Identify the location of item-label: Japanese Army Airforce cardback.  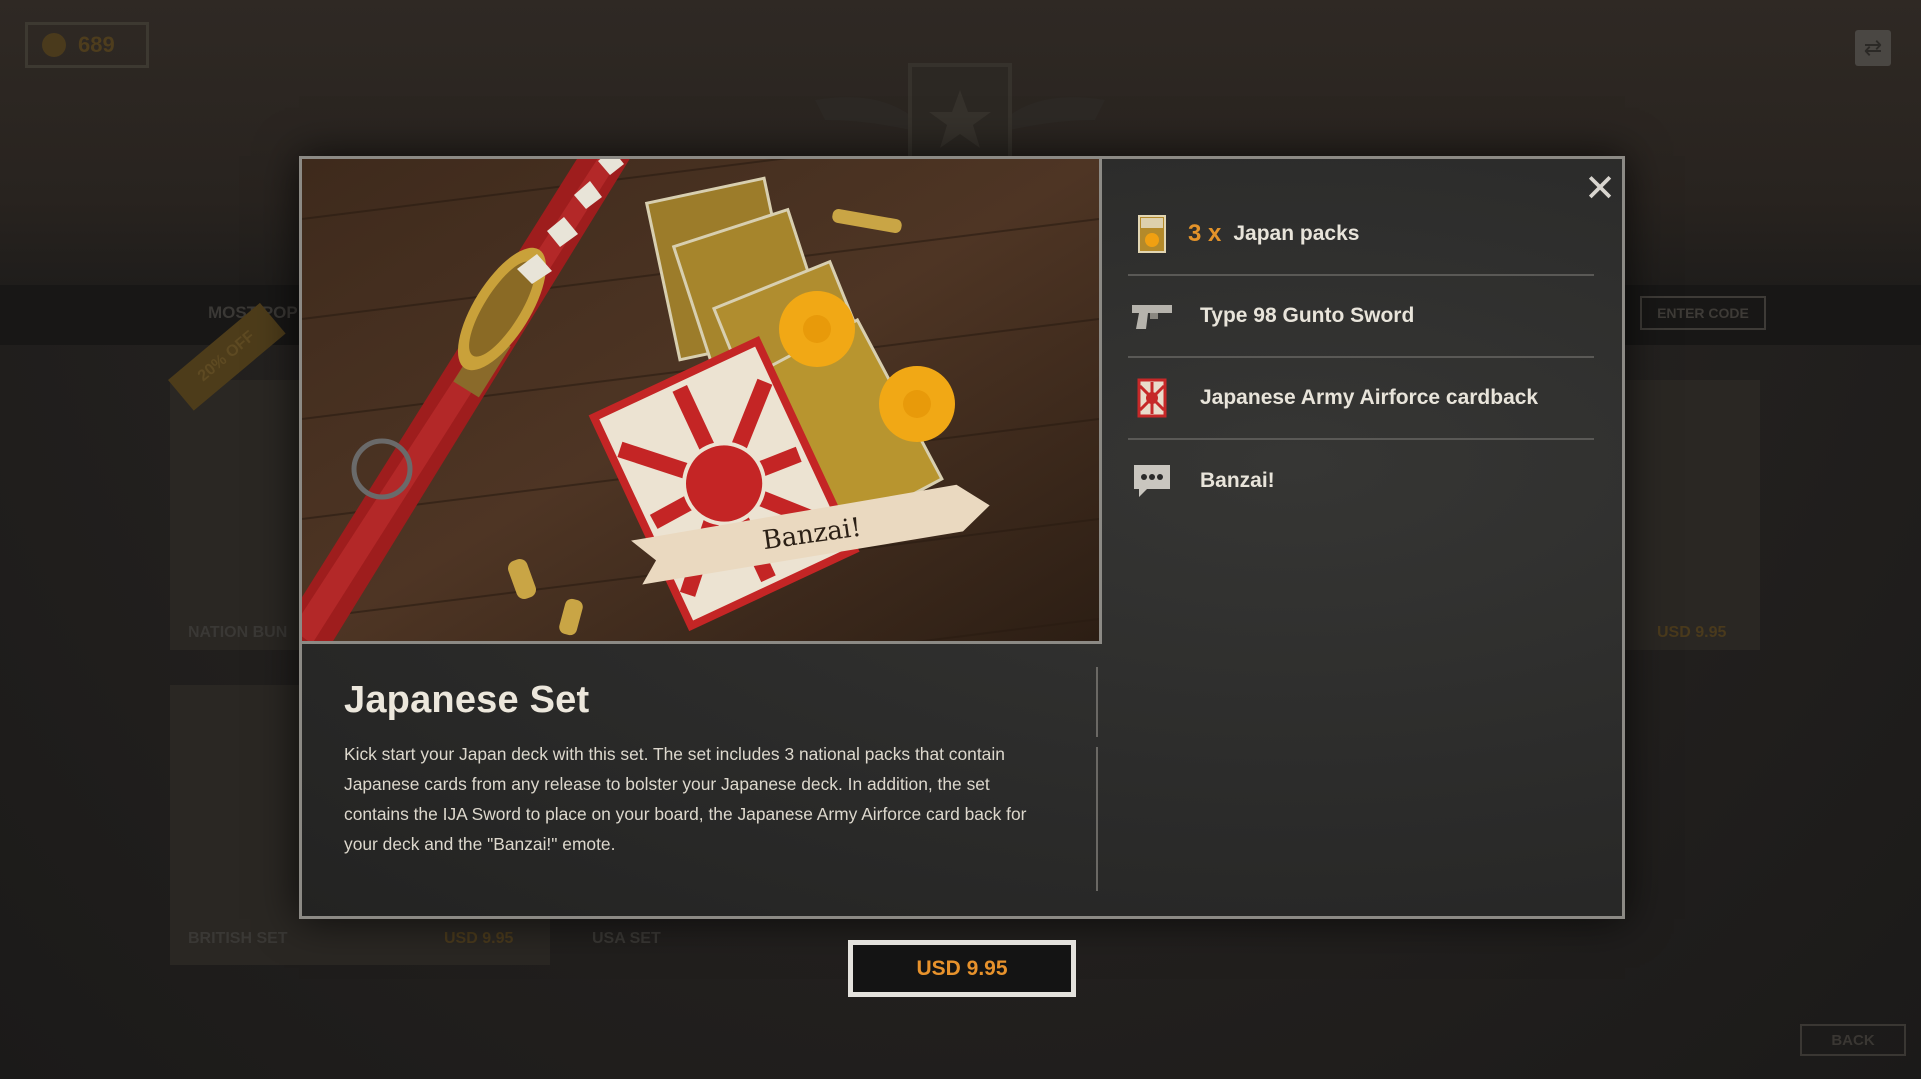
(1369, 397).